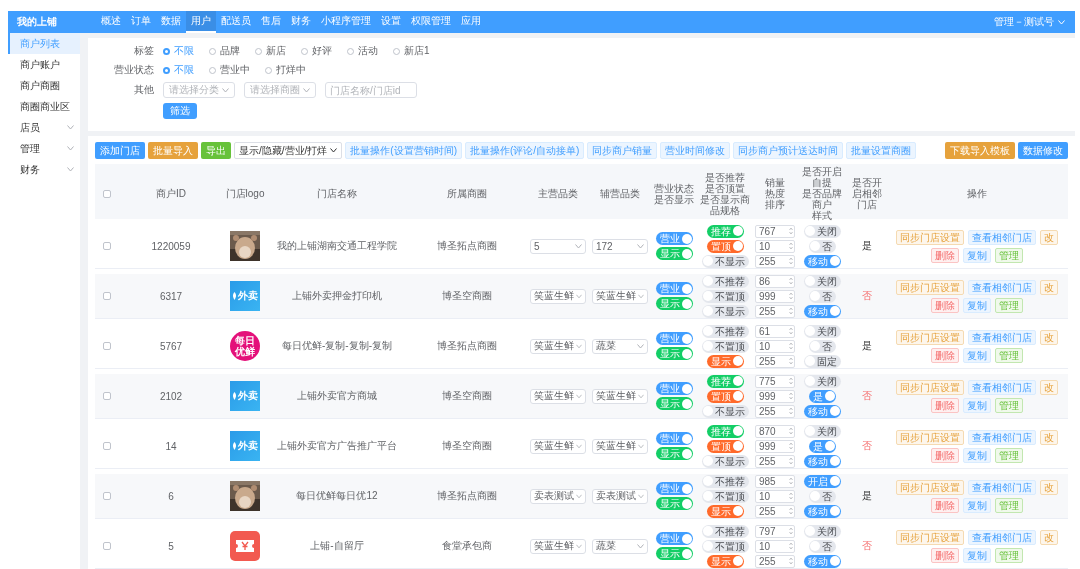  Describe the element at coordinates (725, 231) in the screenshot. I see `toggle-switch: 推荐` at that location.